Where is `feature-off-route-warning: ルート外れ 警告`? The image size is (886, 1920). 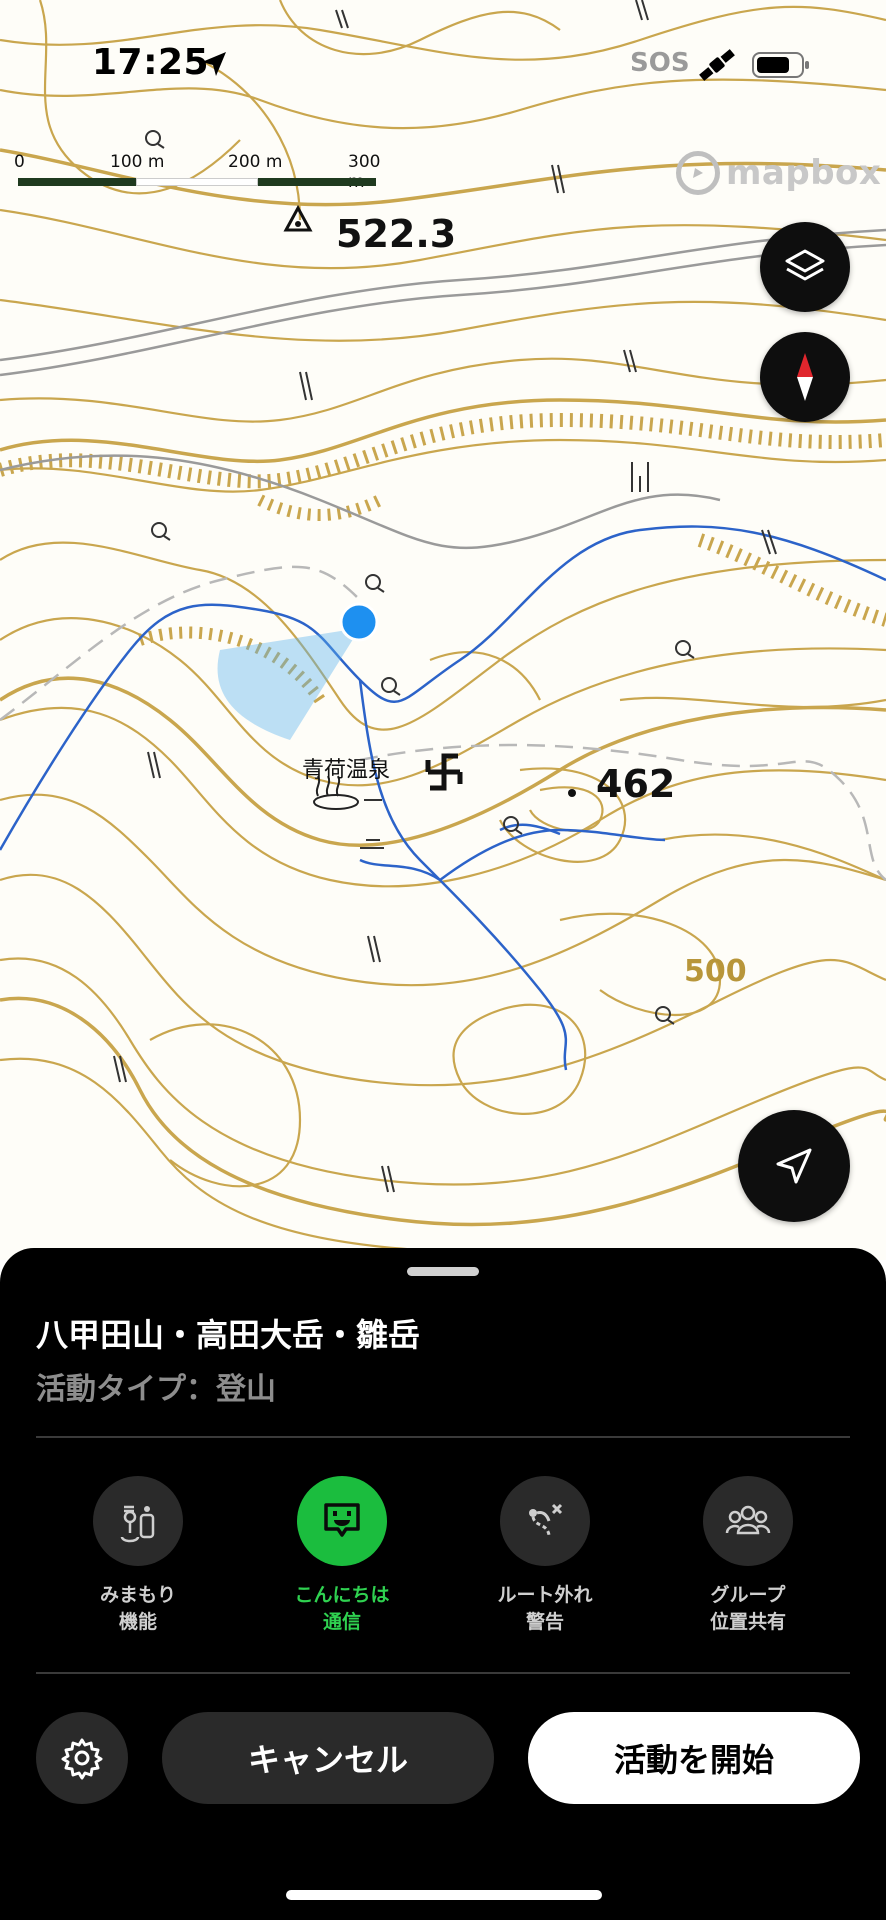
feature-off-route-warning: ルート外れ 警告 is located at coordinates (545, 1556).